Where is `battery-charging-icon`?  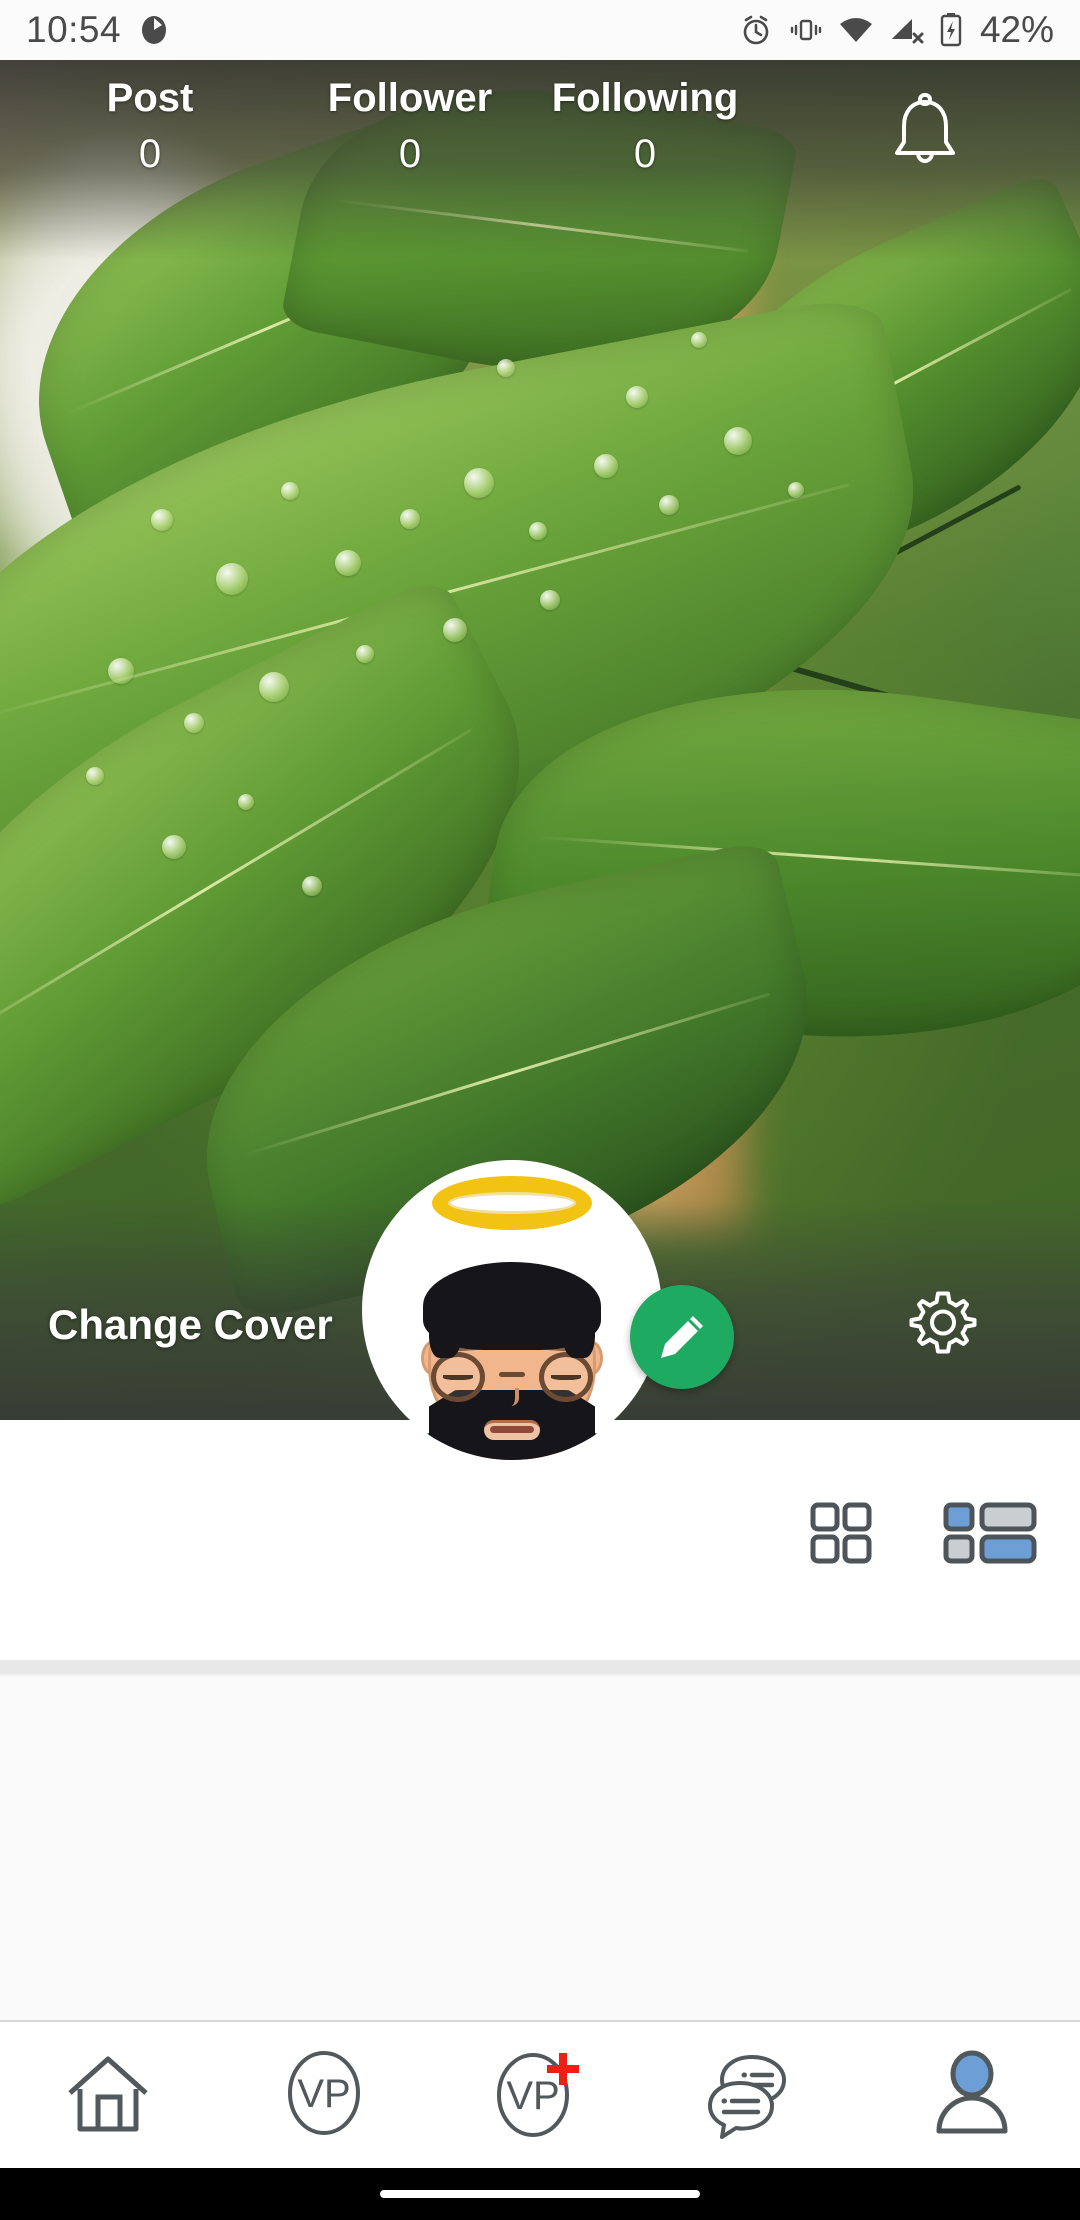
battery-charging-icon is located at coordinates (951, 30).